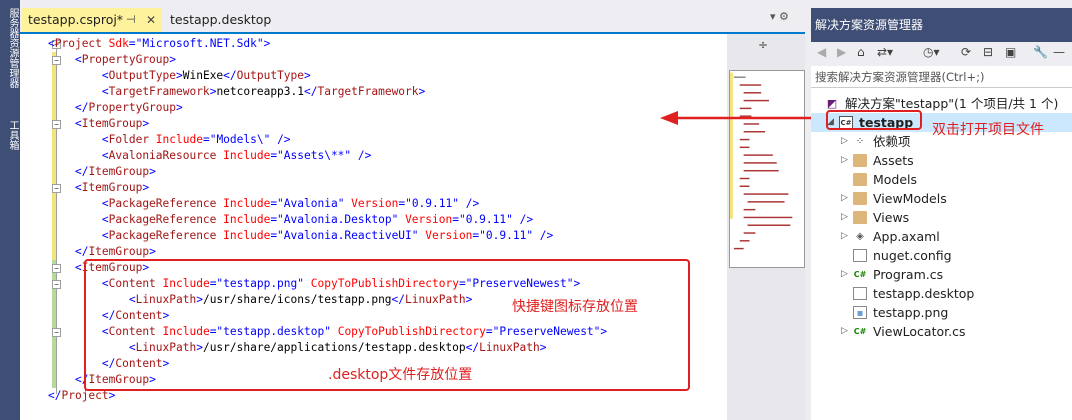 The width and height of the screenshot is (1072, 420). Describe the element at coordinates (941, 179) in the screenshot. I see `tree-item: Models` at that location.